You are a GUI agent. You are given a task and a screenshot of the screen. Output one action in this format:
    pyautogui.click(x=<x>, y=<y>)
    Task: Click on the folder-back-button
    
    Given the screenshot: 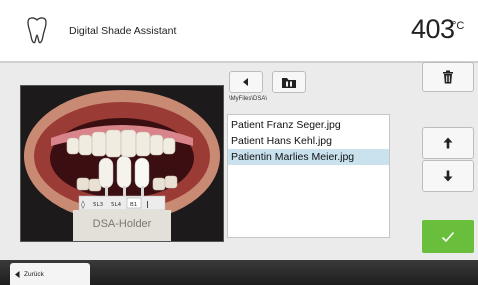 What is the action you would take?
    pyautogui.click(x=246, y=82)
    